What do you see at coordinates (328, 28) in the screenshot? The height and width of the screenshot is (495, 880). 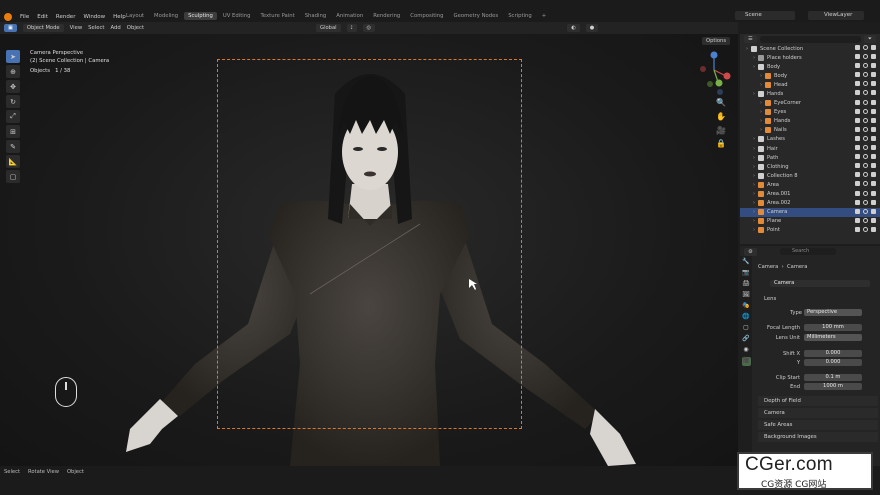 I see `orientation-dropdown: Global` at bounding box center [328, 28].